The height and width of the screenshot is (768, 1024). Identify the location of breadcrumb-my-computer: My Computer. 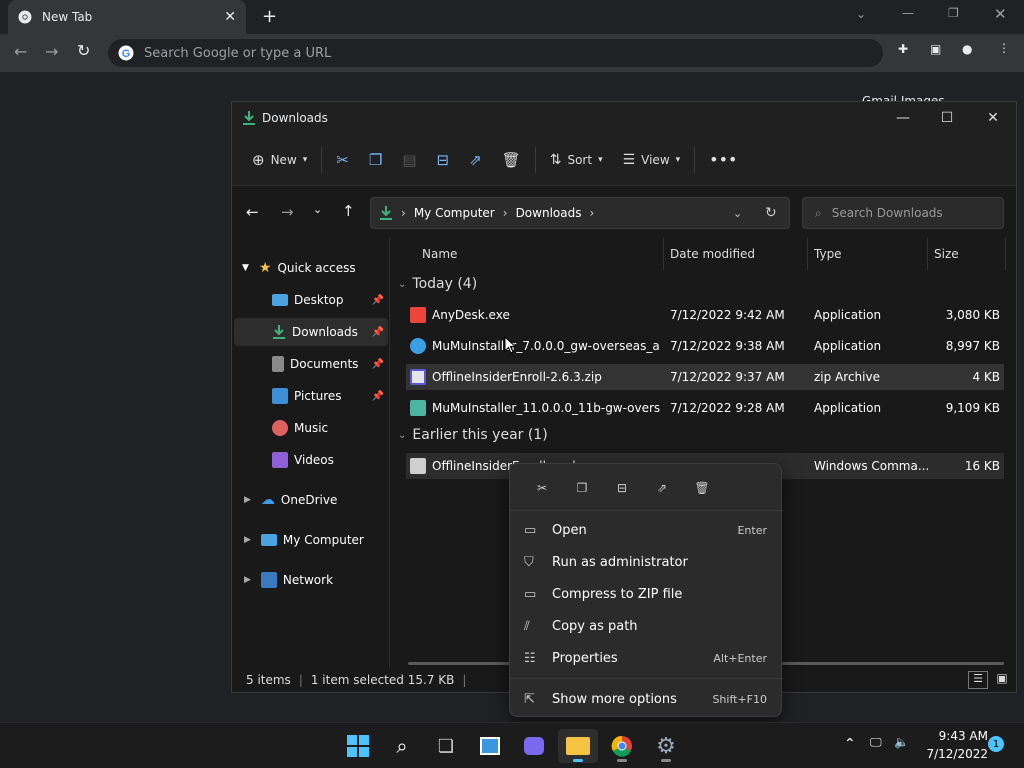
(454, 213).